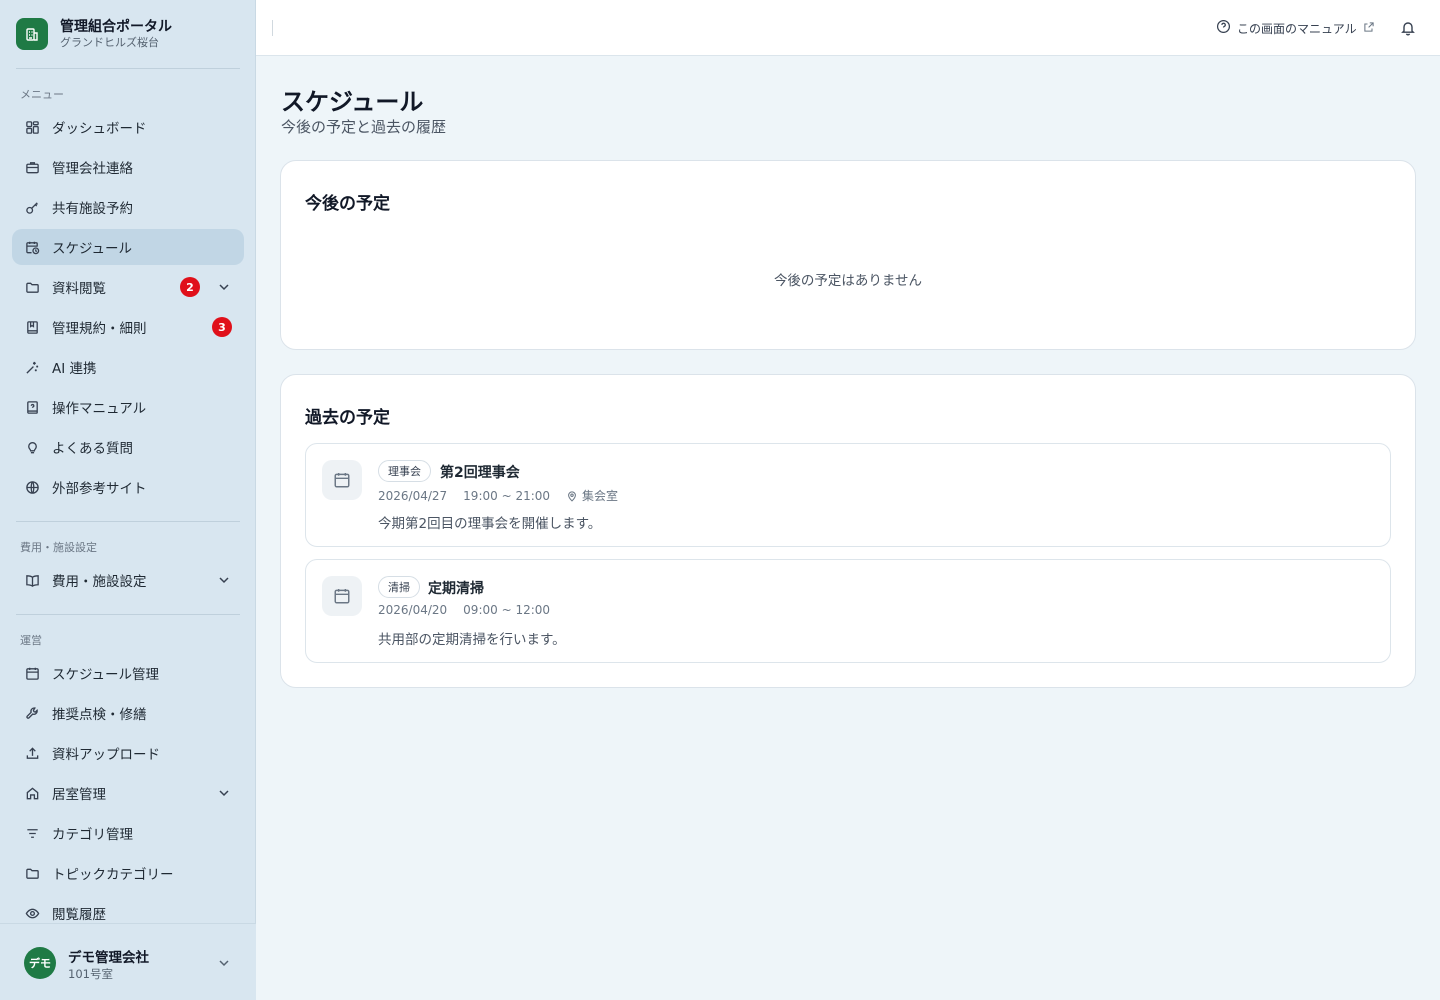  I want to click on nav-item-label: AI 連携, so click(74, 369).